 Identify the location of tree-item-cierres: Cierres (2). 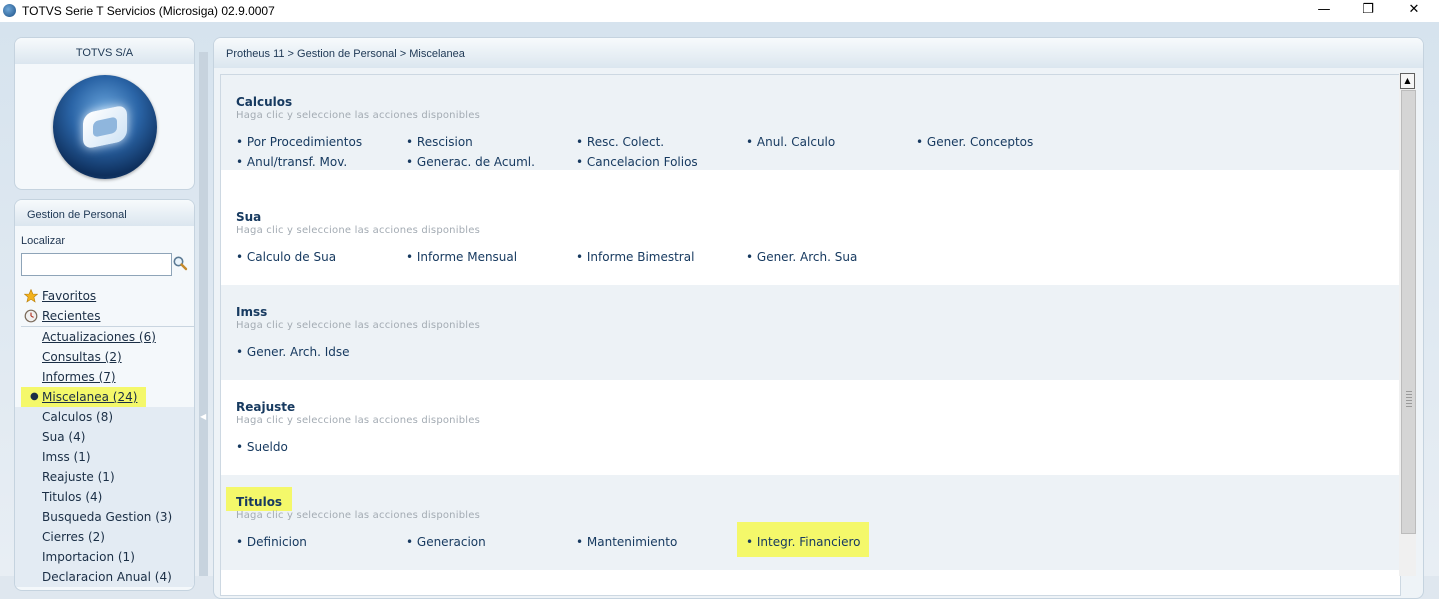
(104, 537).